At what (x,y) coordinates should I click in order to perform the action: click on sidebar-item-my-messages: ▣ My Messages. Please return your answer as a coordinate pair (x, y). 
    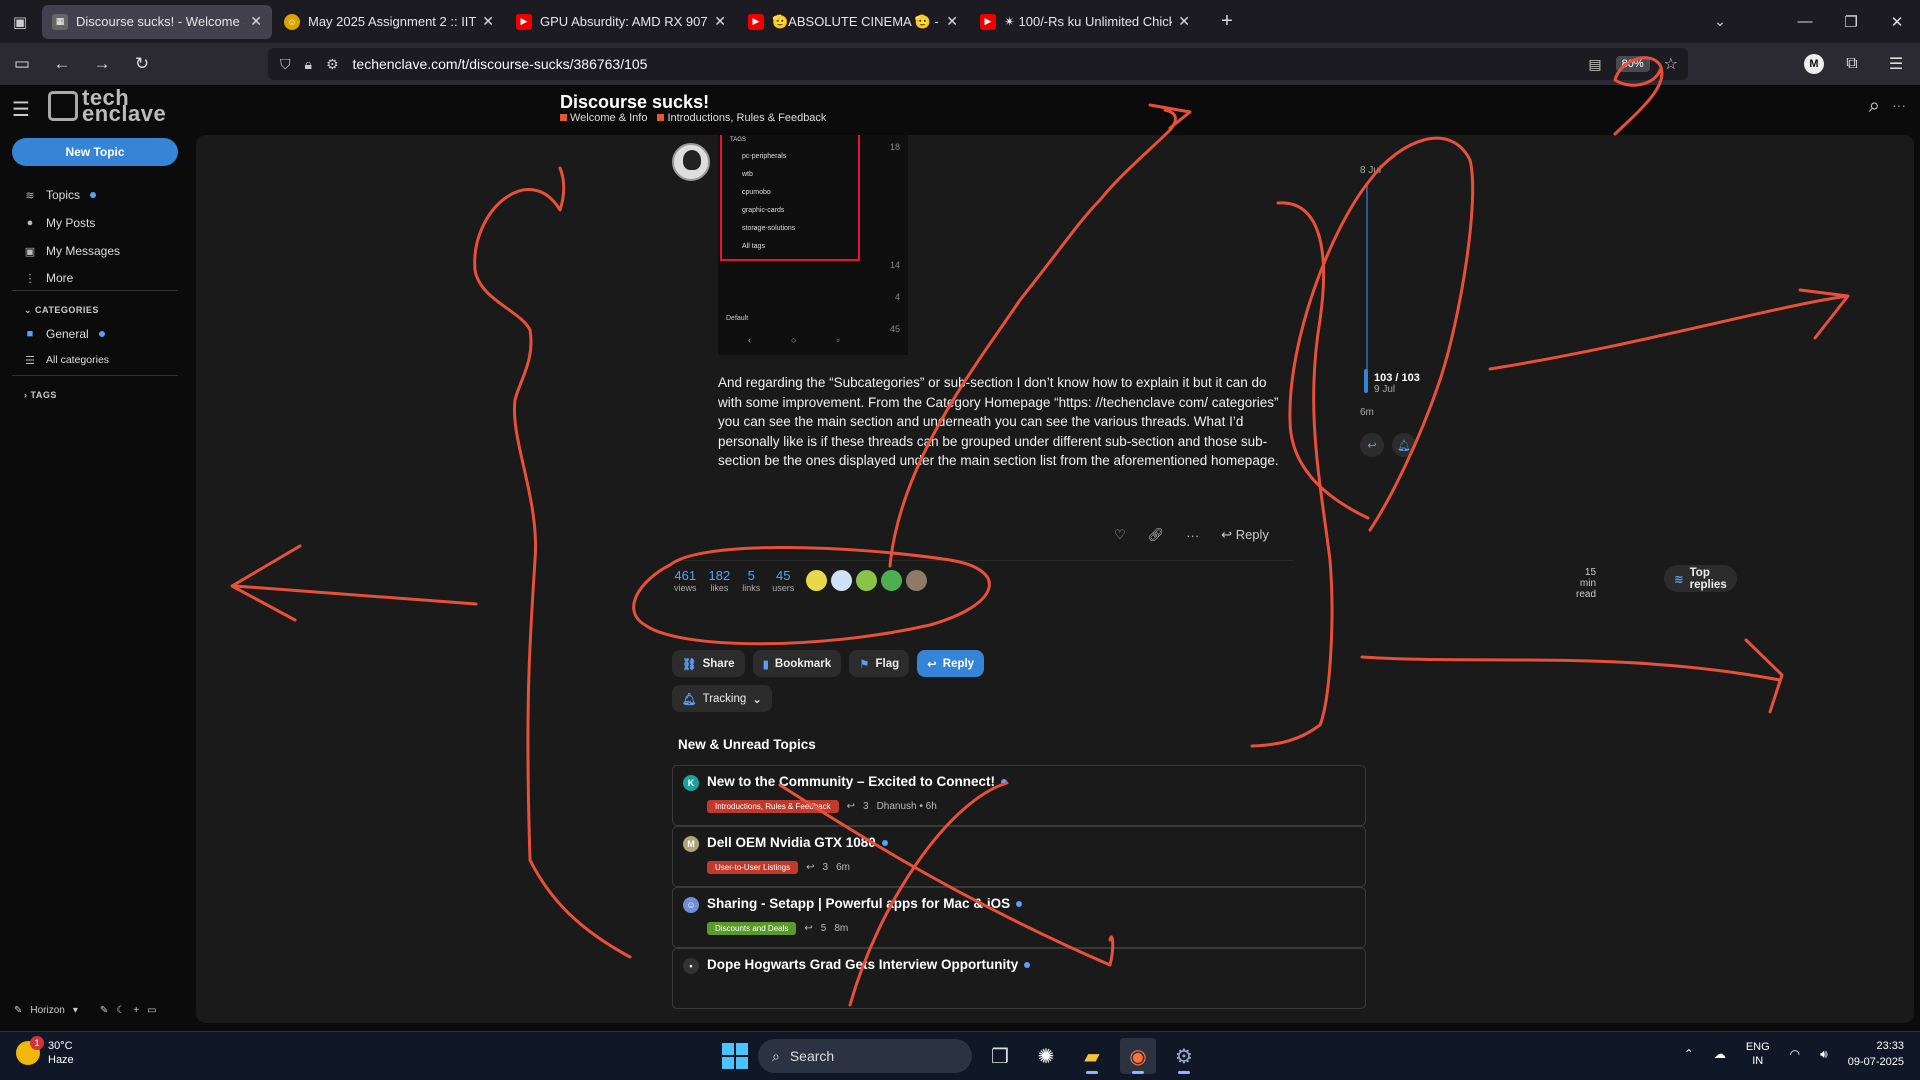
    Looking at the image, I should click on (72, 251).